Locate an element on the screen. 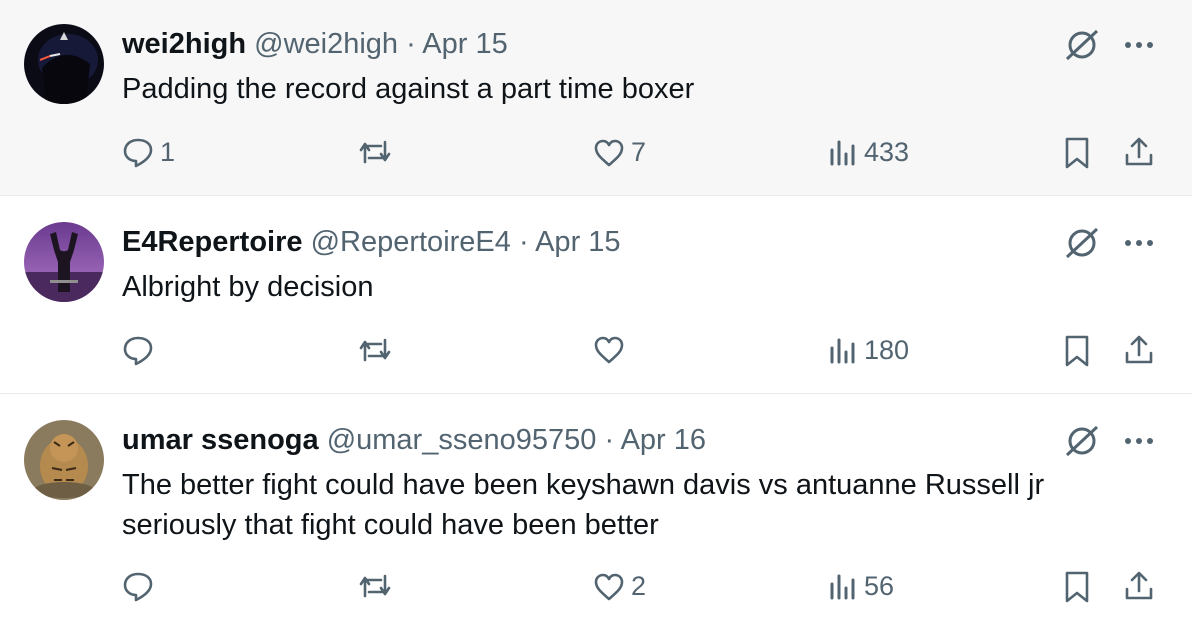  like-button: 7 is located at coordinates (619, 152).